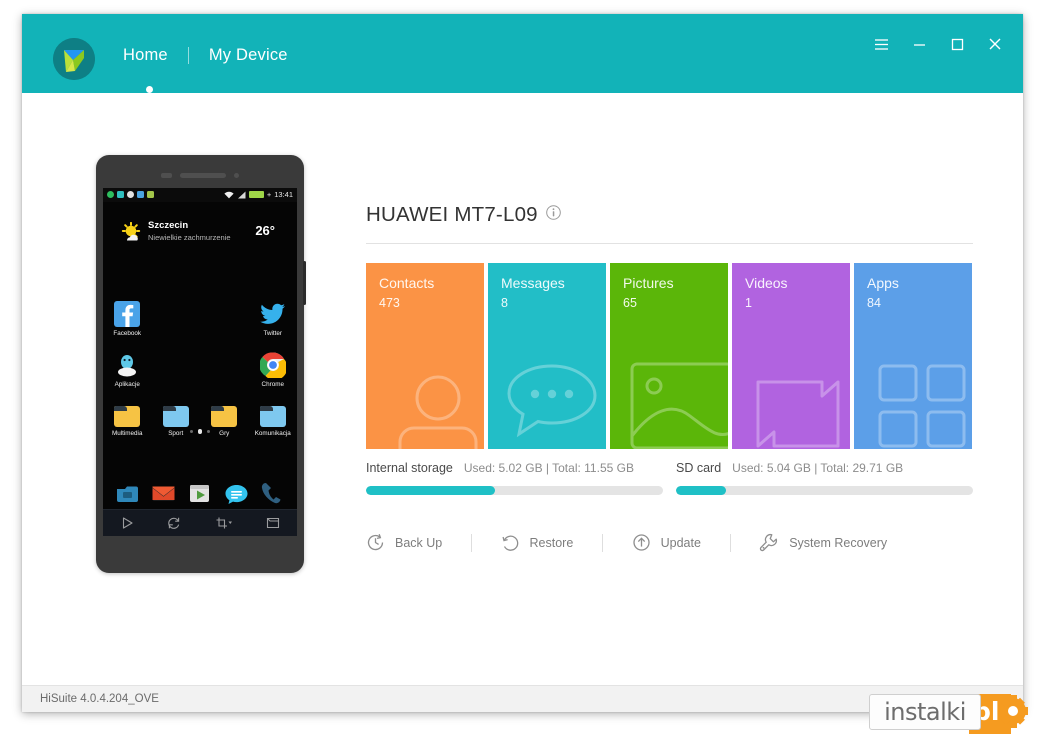 This screenshot has width=1046, height=746. I want to click on backup-button: Back Up, so click(404, 542).